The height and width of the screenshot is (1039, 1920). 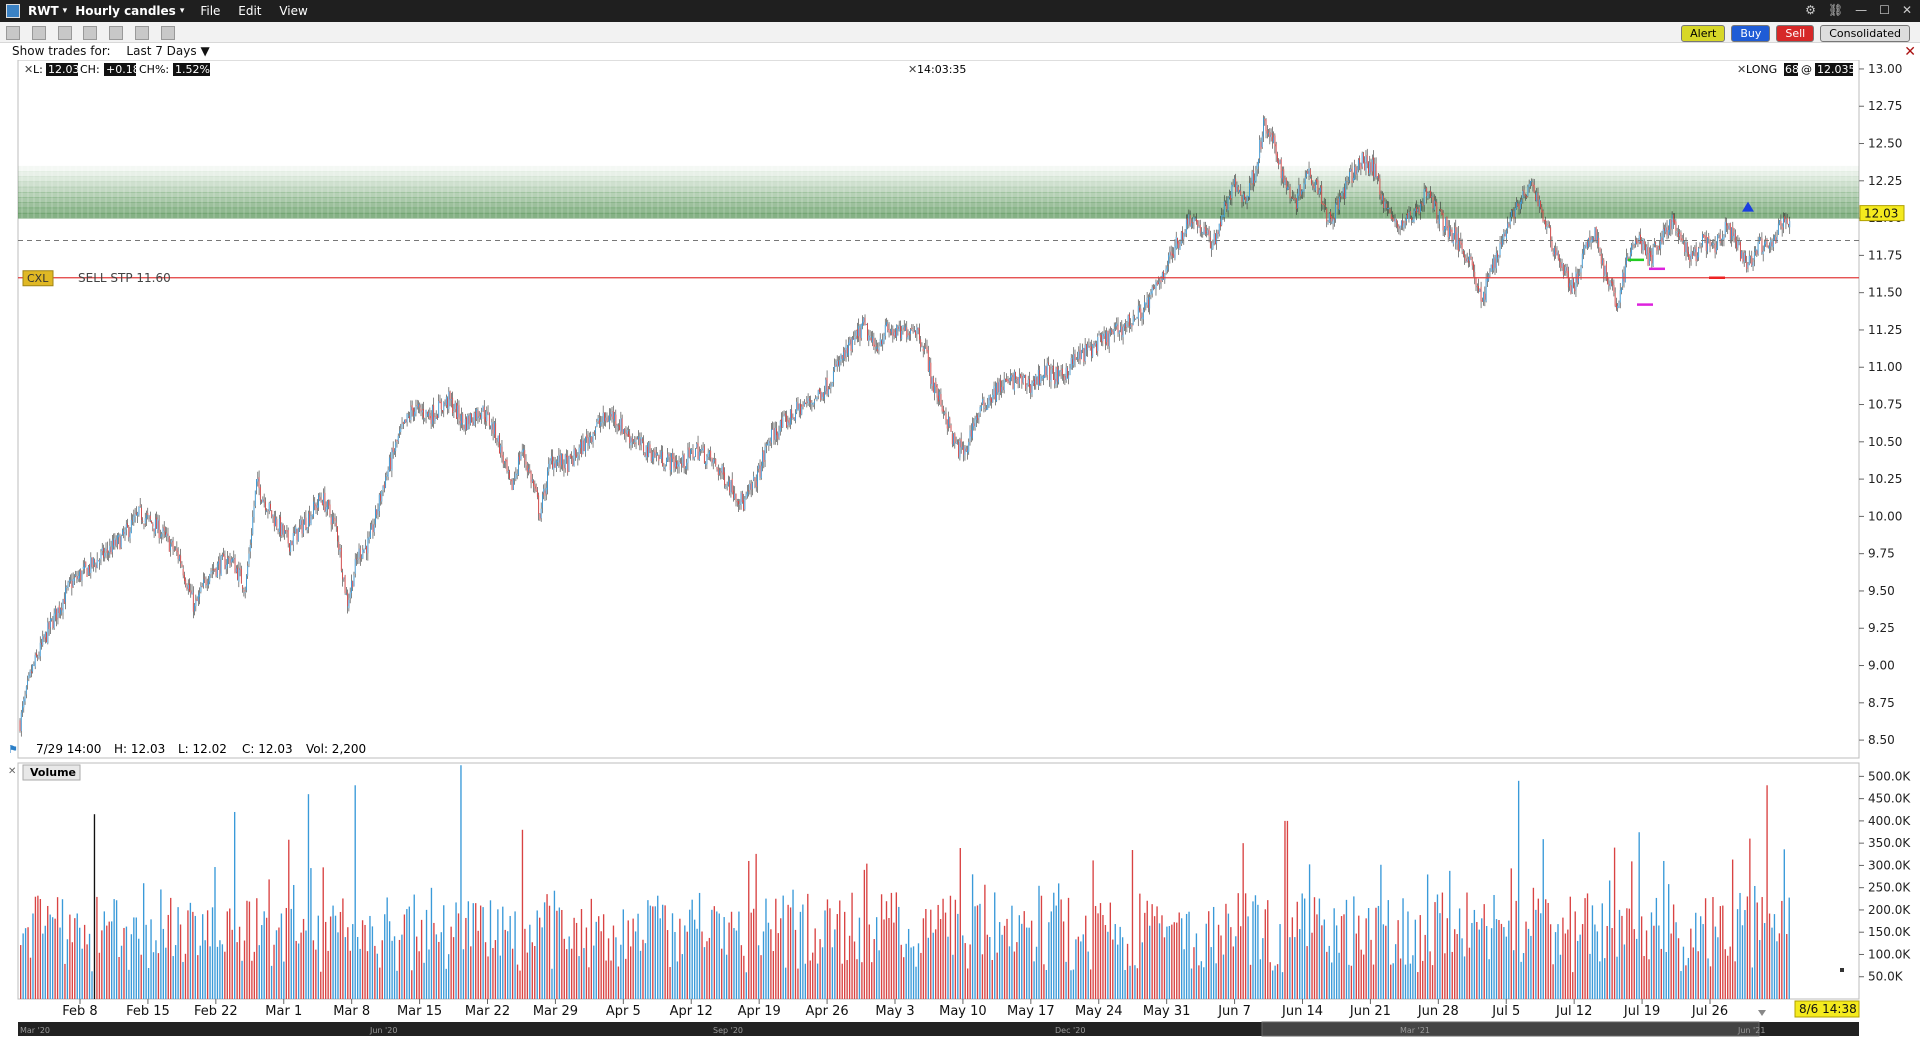 I want to click on price-tick-label: 8.50, so click(x=1881, y=740).